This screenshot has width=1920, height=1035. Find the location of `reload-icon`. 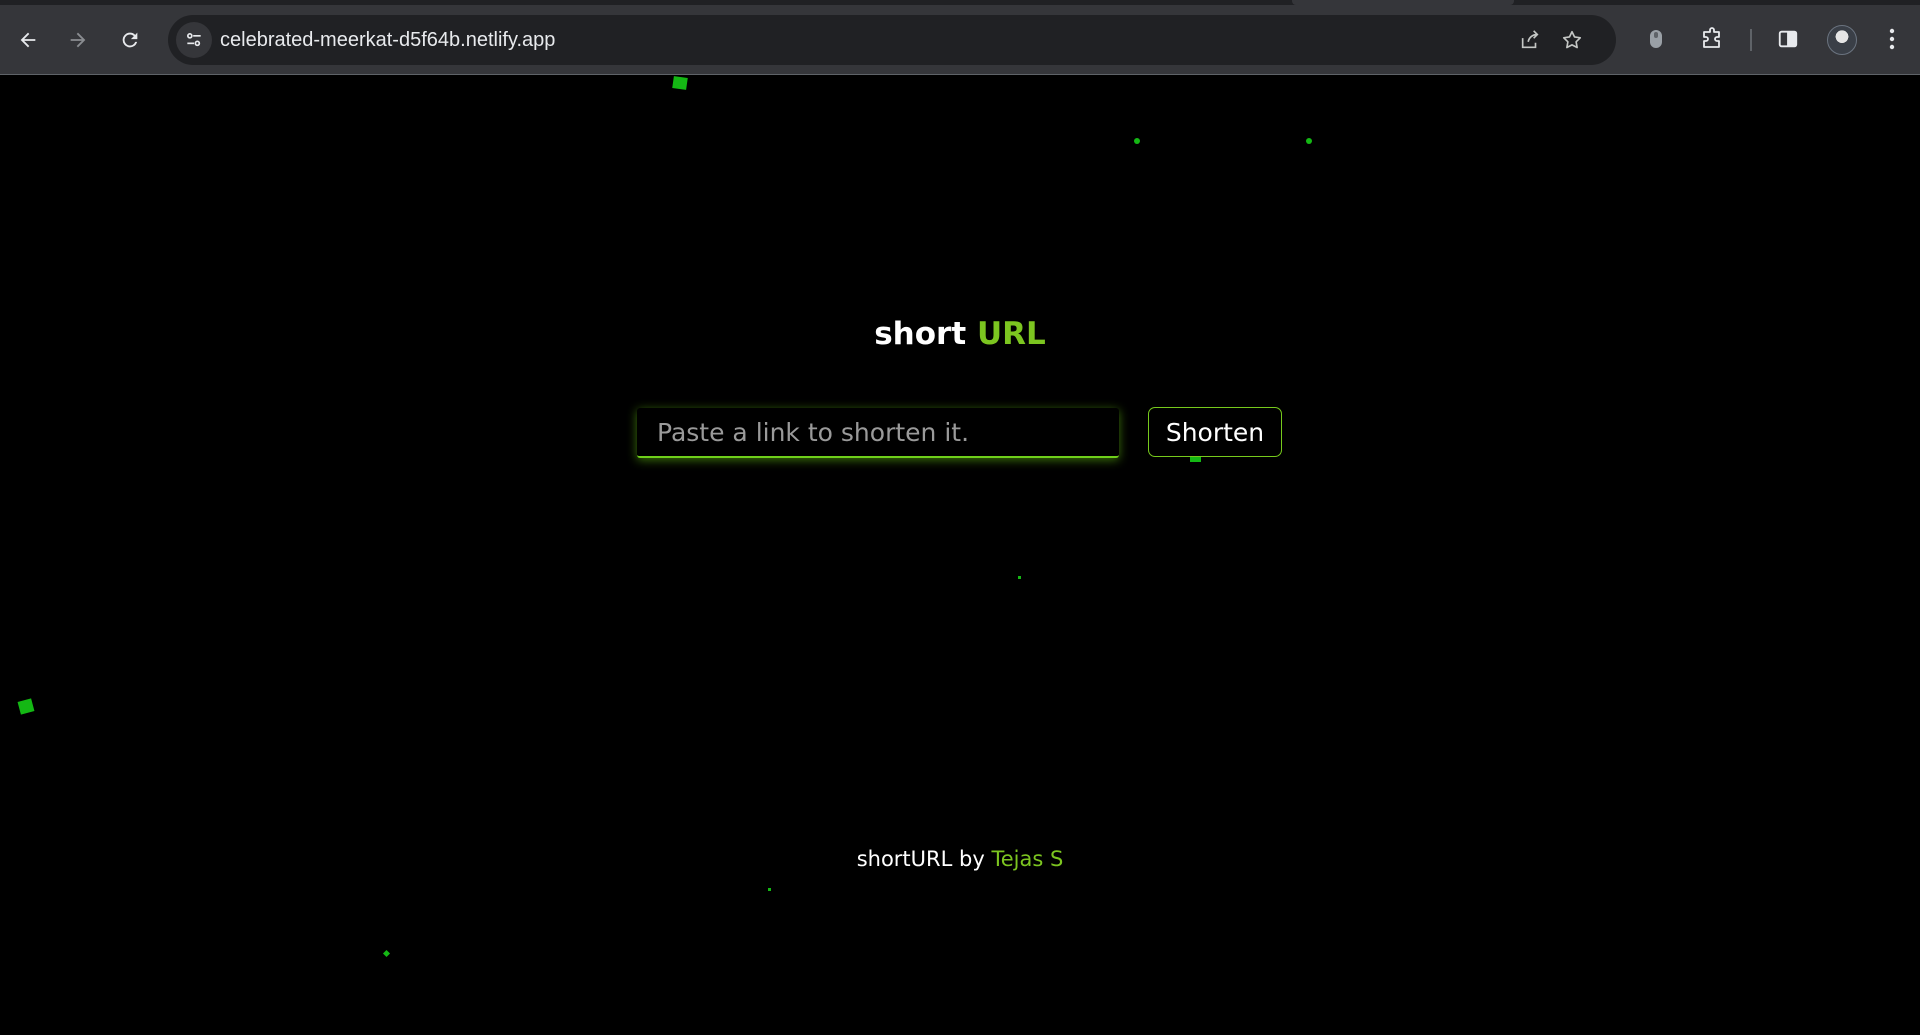

reload-icon is located at coordinates (130, 40).